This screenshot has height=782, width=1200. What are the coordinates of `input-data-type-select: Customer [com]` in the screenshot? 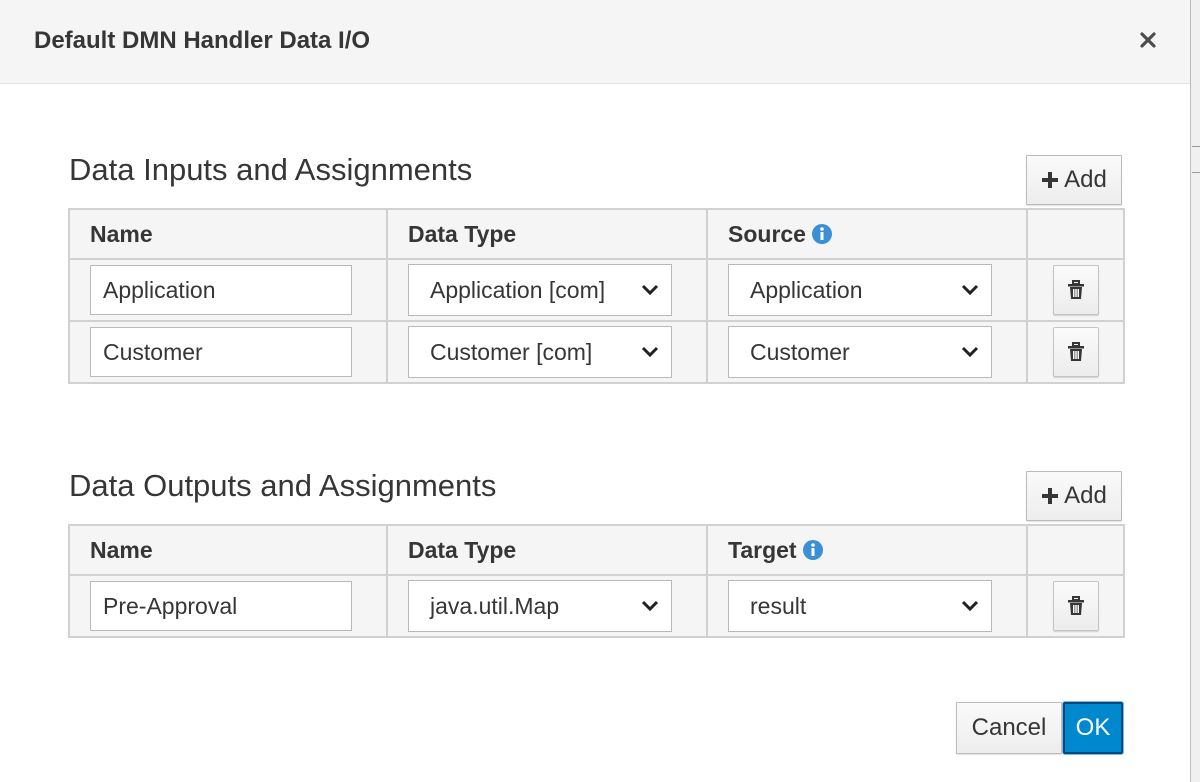 It's located at (540, 352).